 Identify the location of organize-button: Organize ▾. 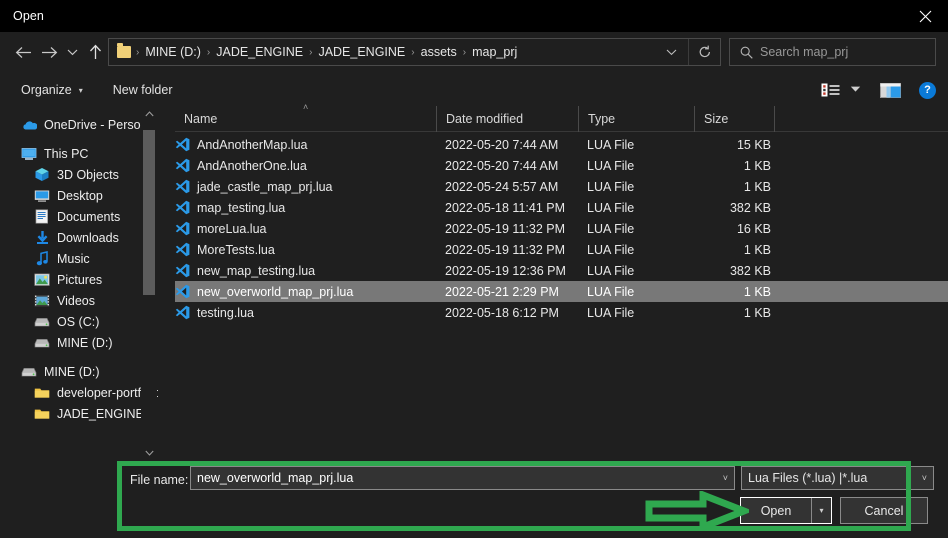
(52, 90).